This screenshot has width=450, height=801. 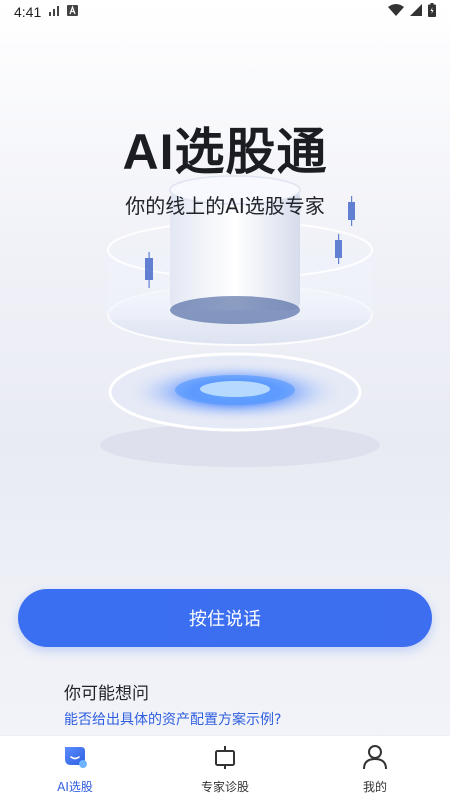 I want to click on status-right, so click(x=412, y=12).